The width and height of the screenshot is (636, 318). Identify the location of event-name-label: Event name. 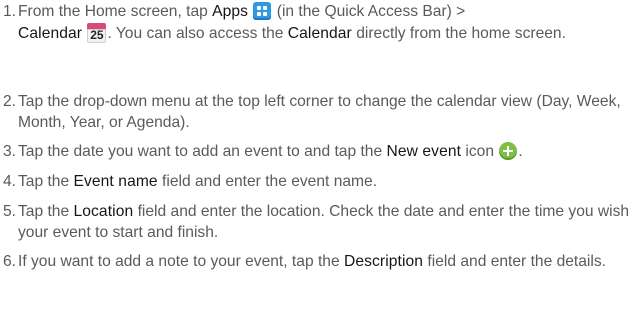
(115, 181).